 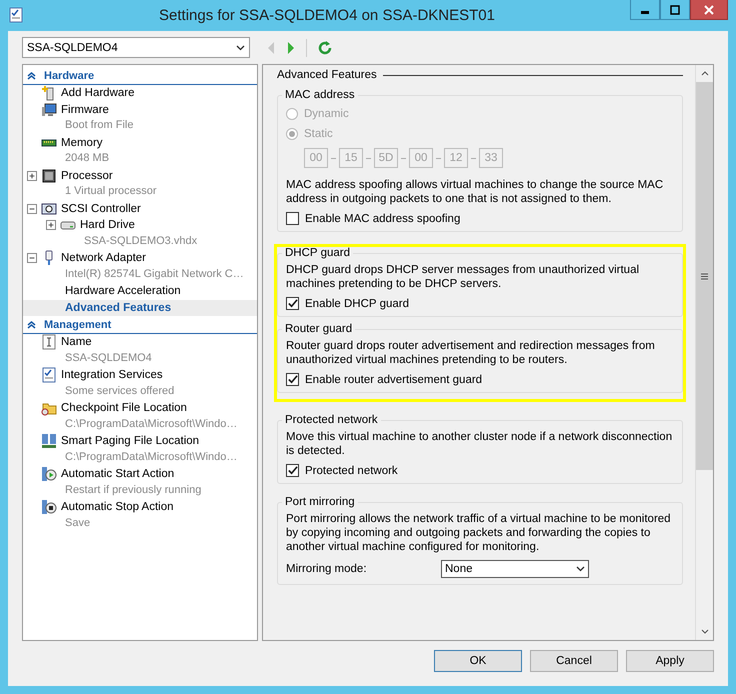 I want to click on tree-item-label: Processor, so click(x=87, y=176).